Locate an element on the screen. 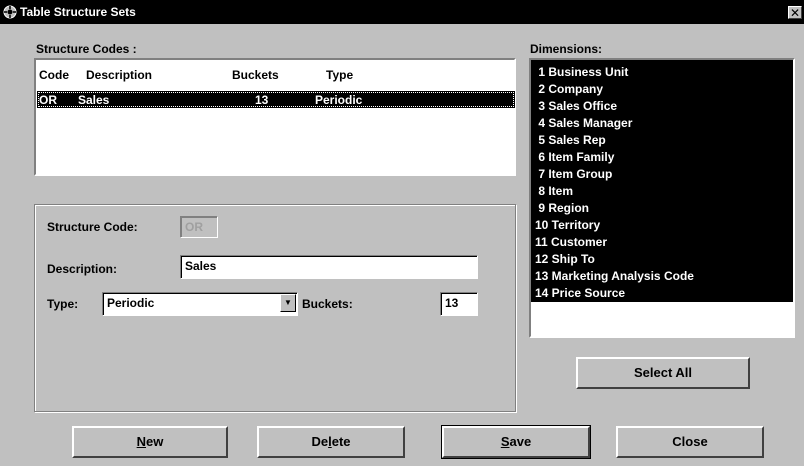 Image resolution: width=804 pixels, height=466 pixels. type-select: Periodic ▼ is located at coordinates (200, 304).